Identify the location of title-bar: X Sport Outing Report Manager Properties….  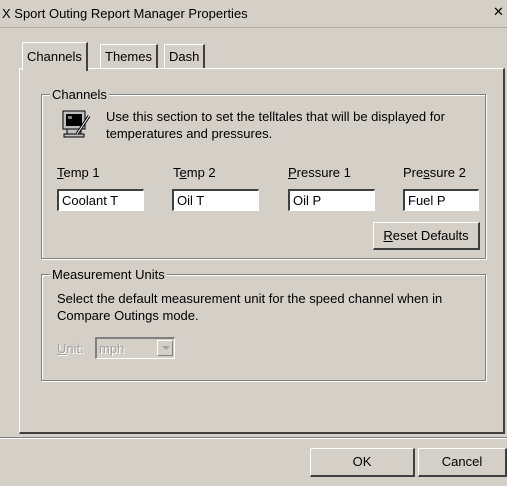
(253, 14).